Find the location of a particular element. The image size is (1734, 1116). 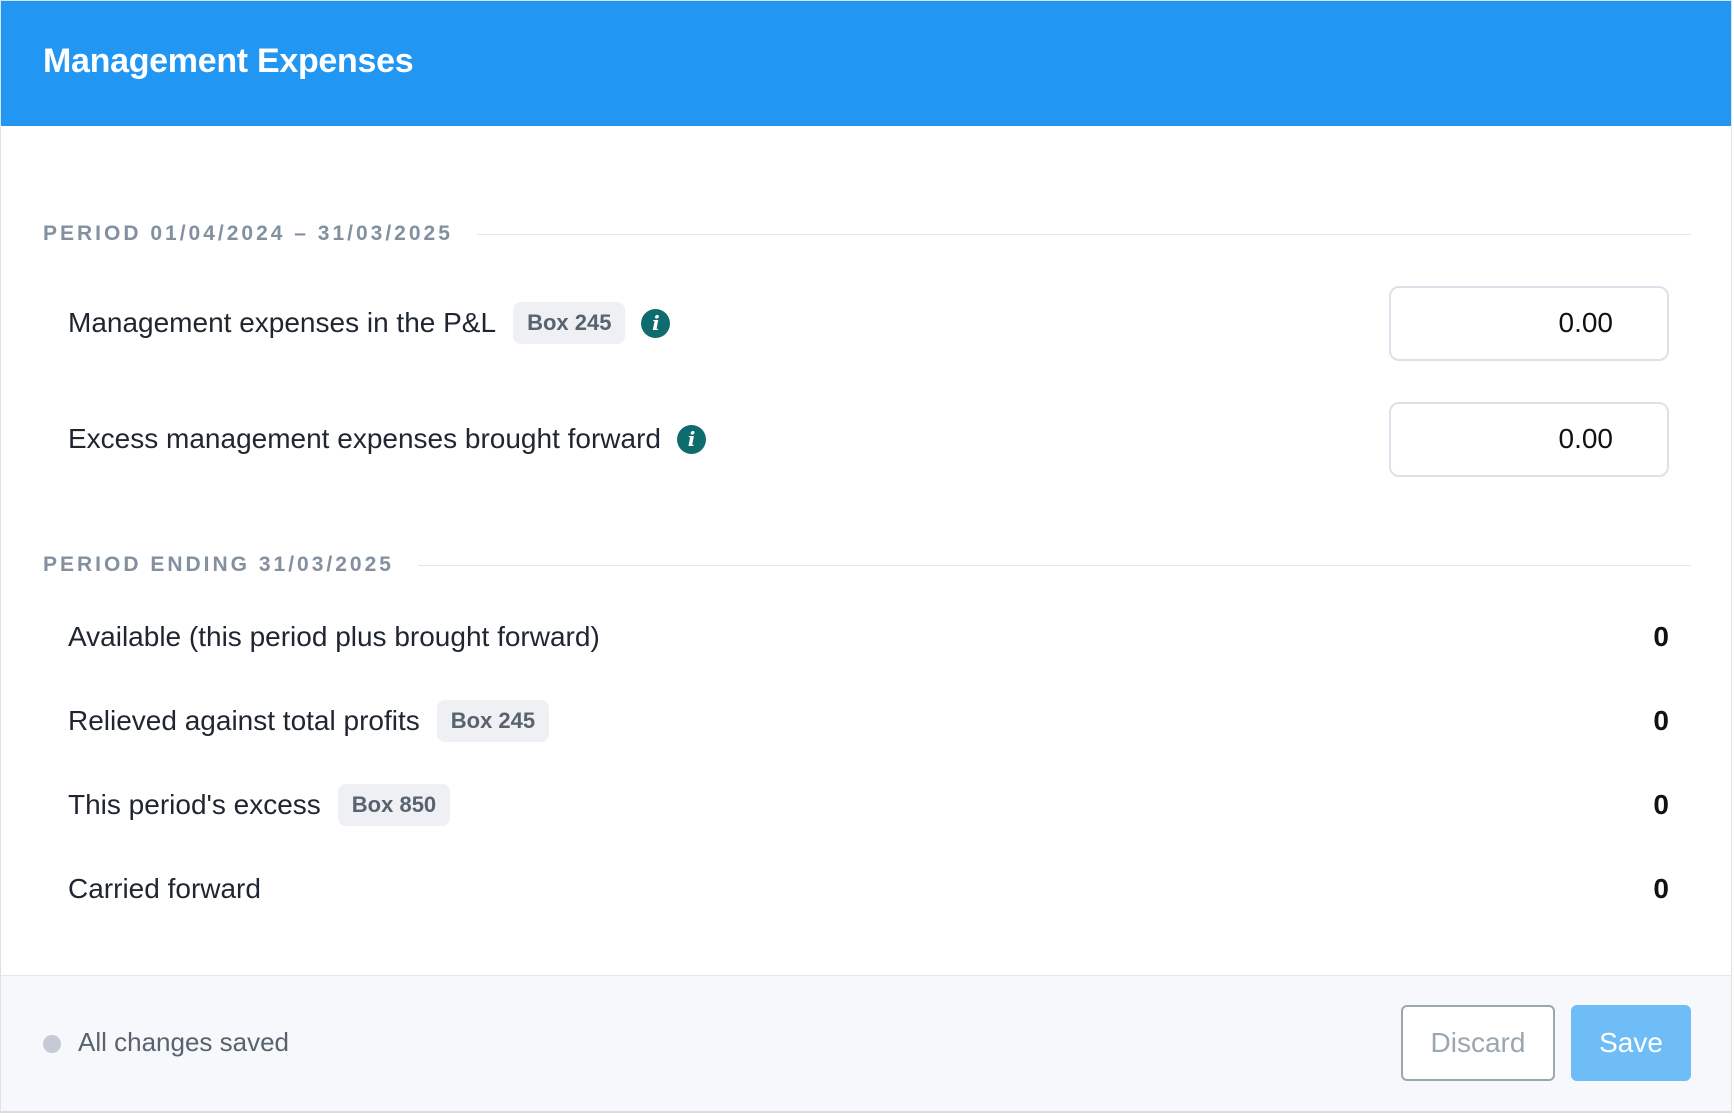

period-excess-value: 0 is located at coordinates (1661, 804).